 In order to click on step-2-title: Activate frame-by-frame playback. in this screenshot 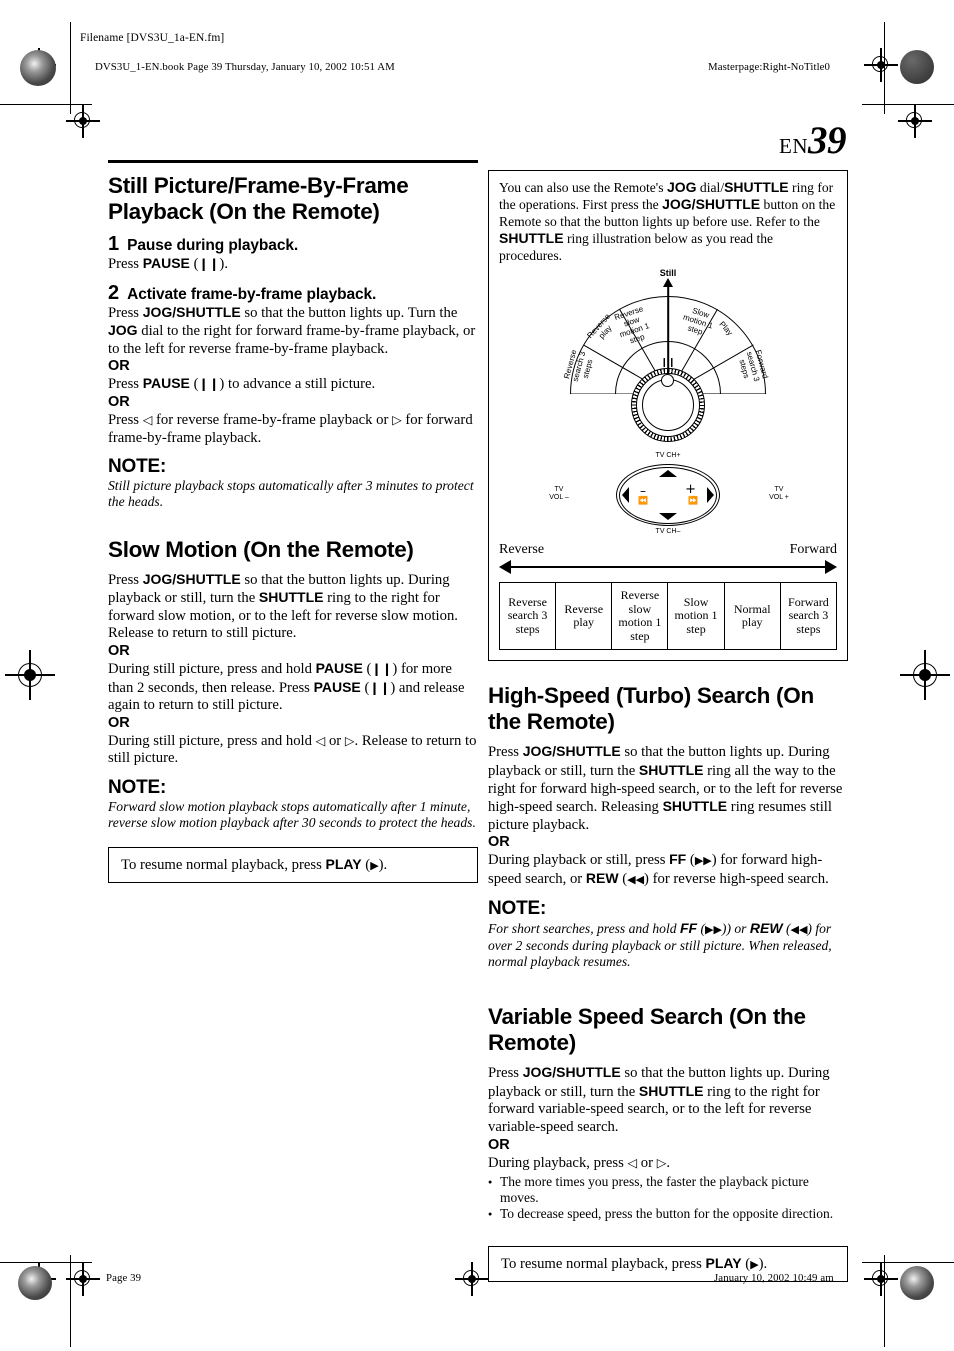, I will do `click(252, 294)`.